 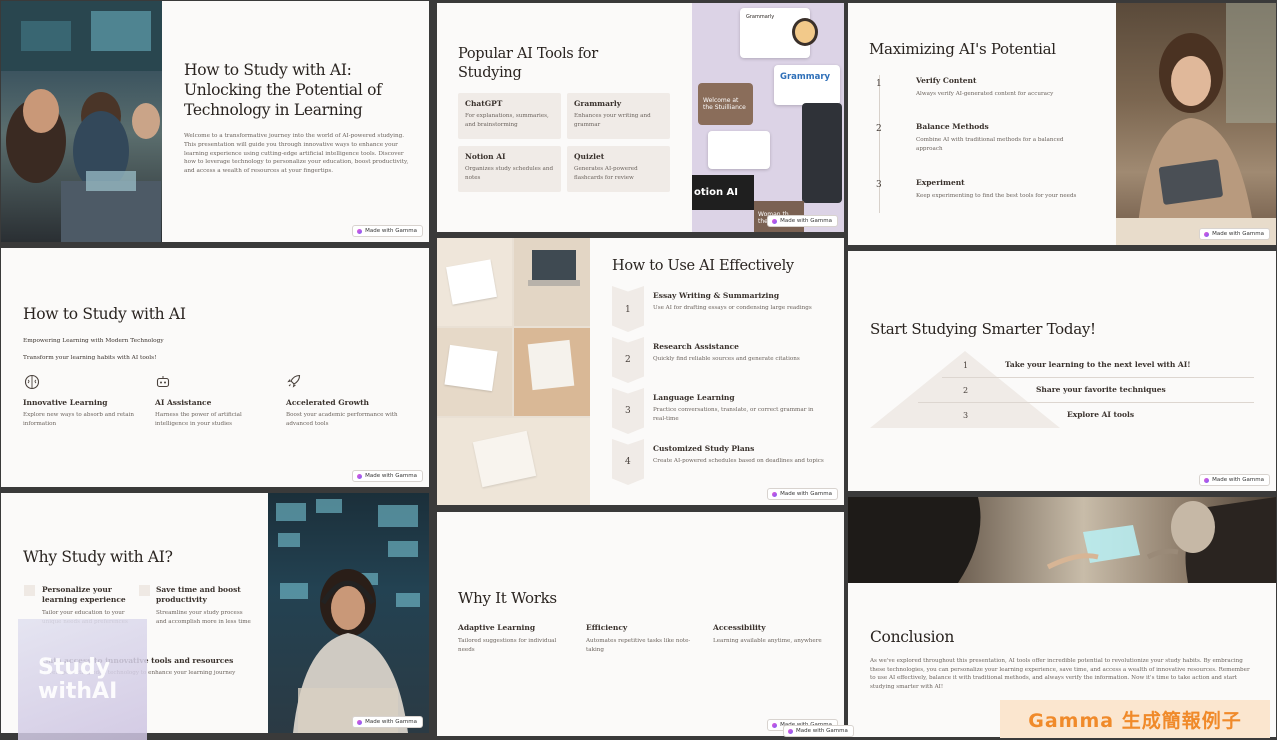 I want to click on graduation-art, so click(x=1062, y=540).